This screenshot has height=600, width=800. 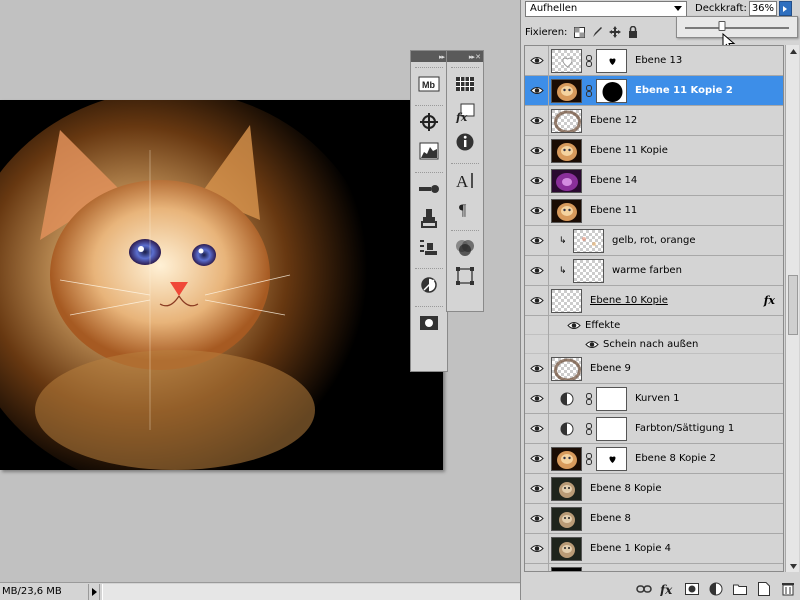 I want to click on opacity-slider-toggle, so click(x=785, y=8).